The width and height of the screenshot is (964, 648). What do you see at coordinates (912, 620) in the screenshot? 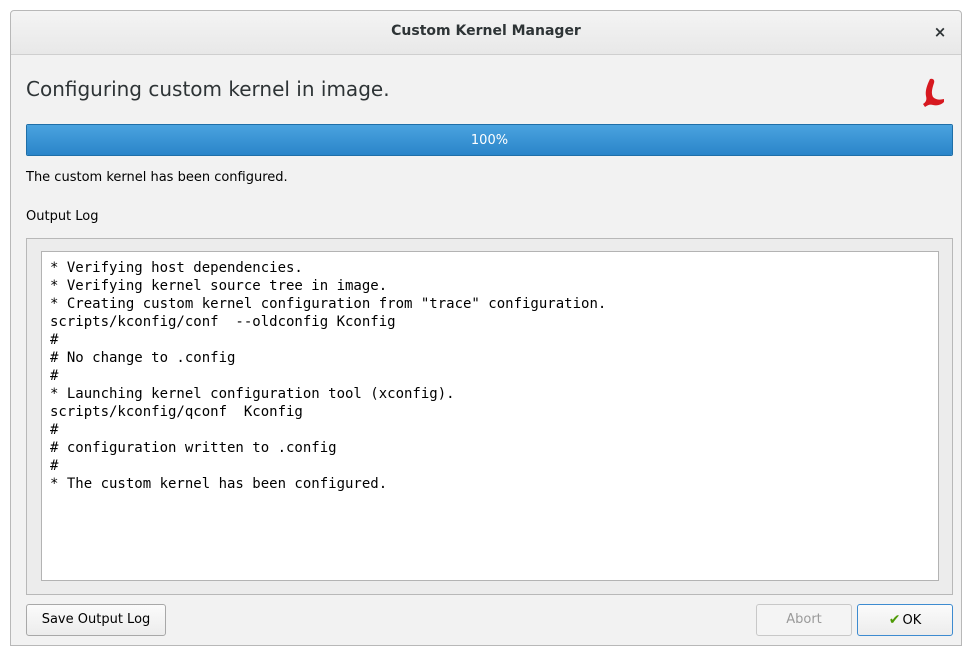
I see `ok-button-label: OK` at bounding box center [912, 620].